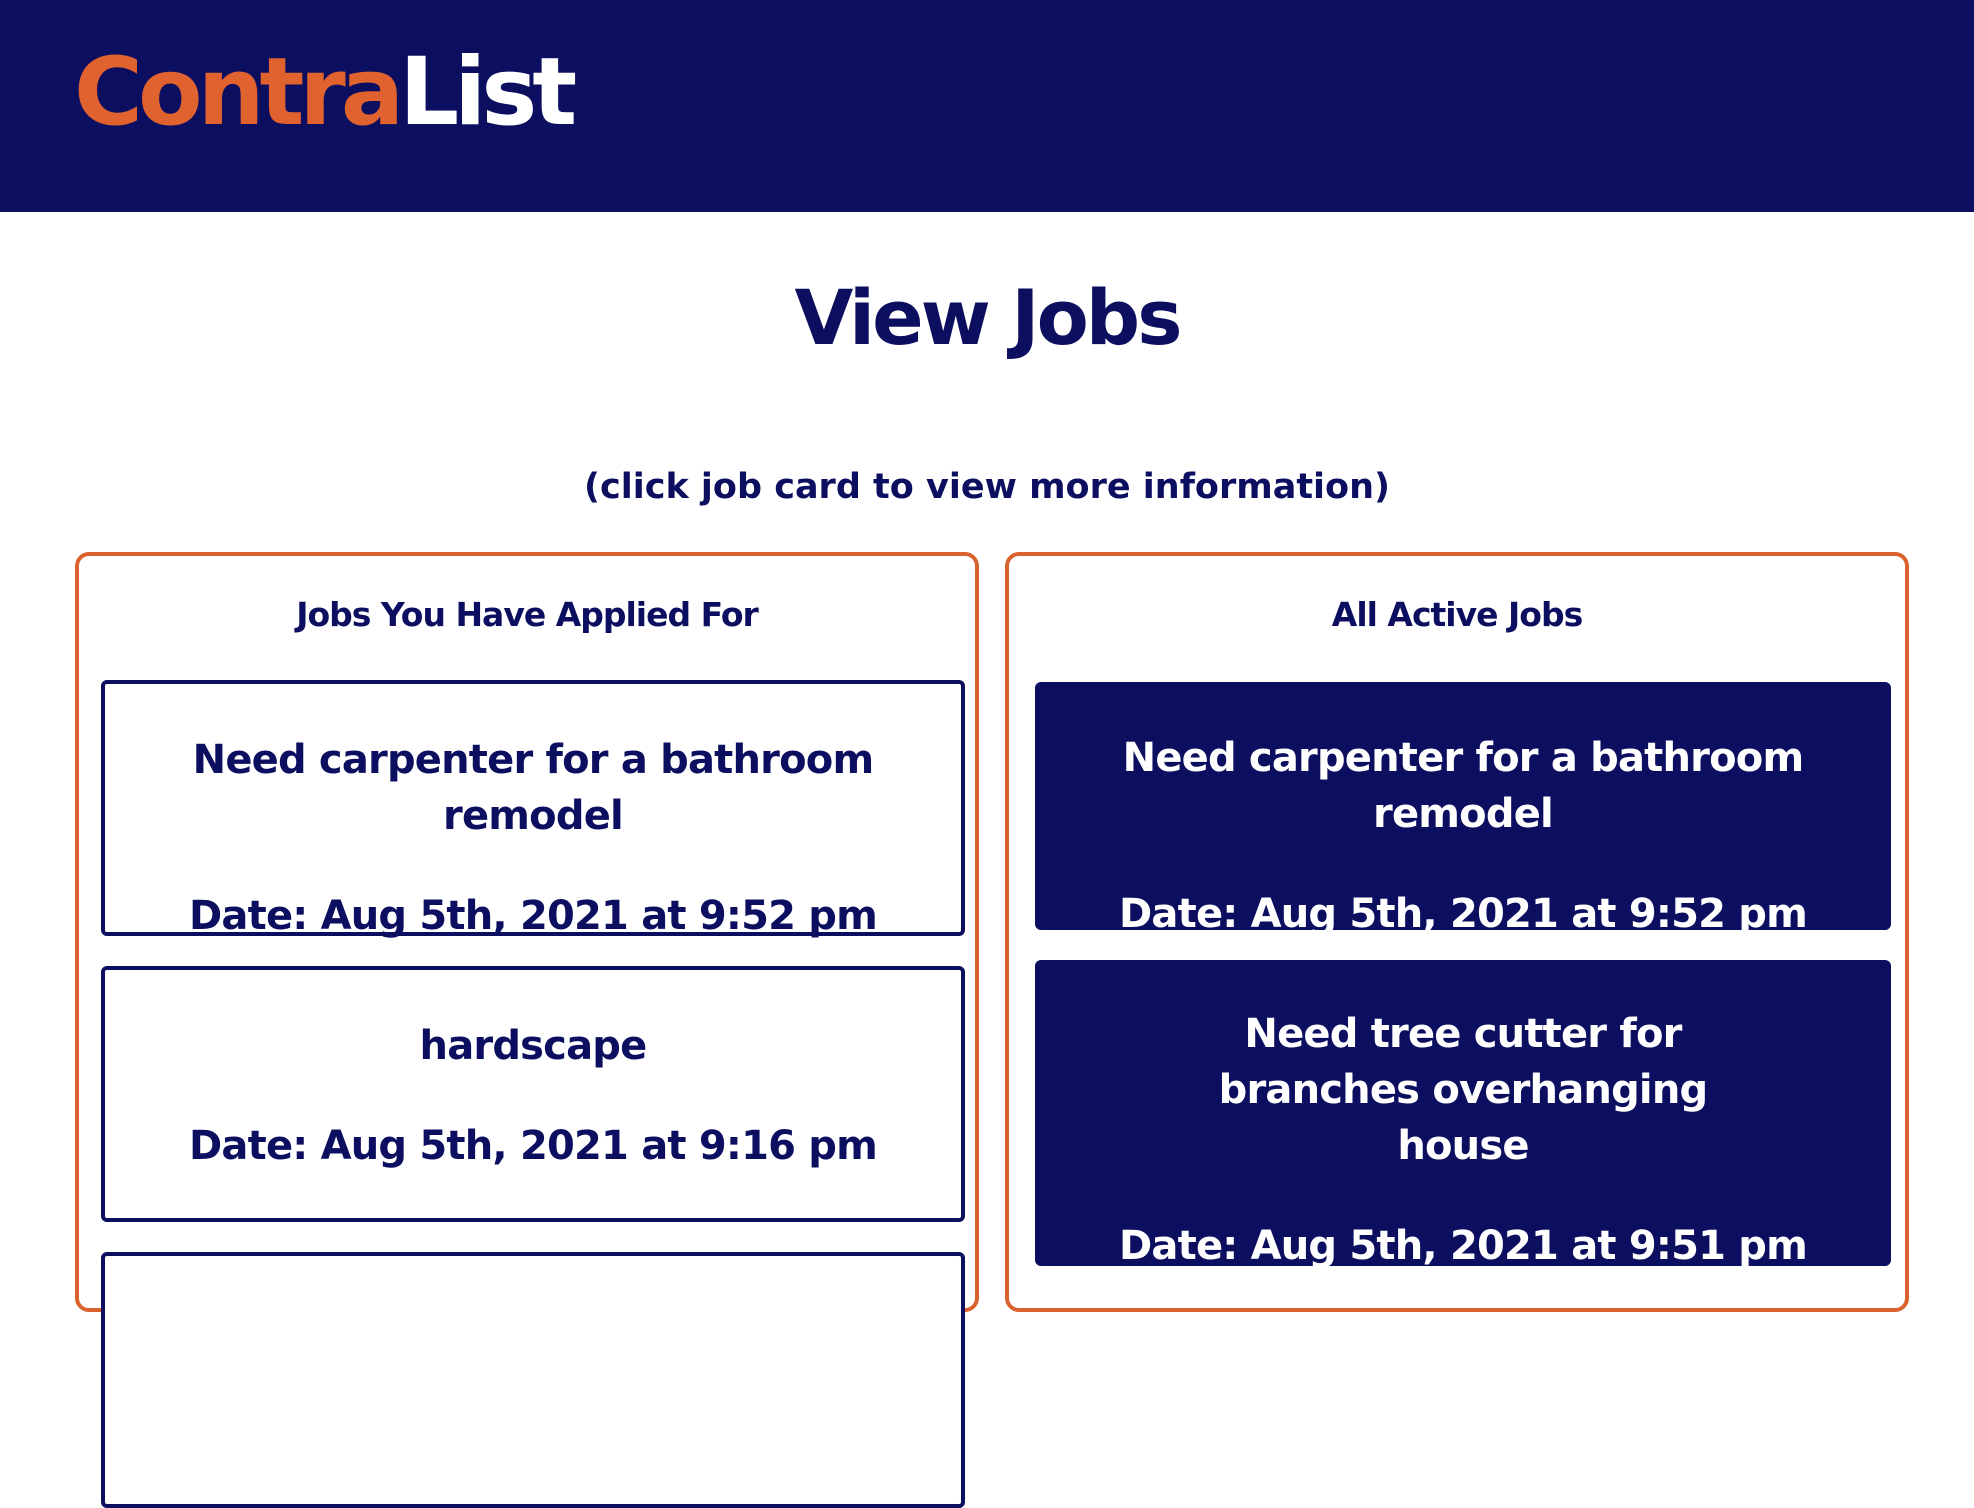 Image resolution: width=1974 pixels, height=1508 pixels. I want to click on applied-job-card: hardscape Date: Aug 5th, 2021 at 9:16 pm, so click(533, 1094).